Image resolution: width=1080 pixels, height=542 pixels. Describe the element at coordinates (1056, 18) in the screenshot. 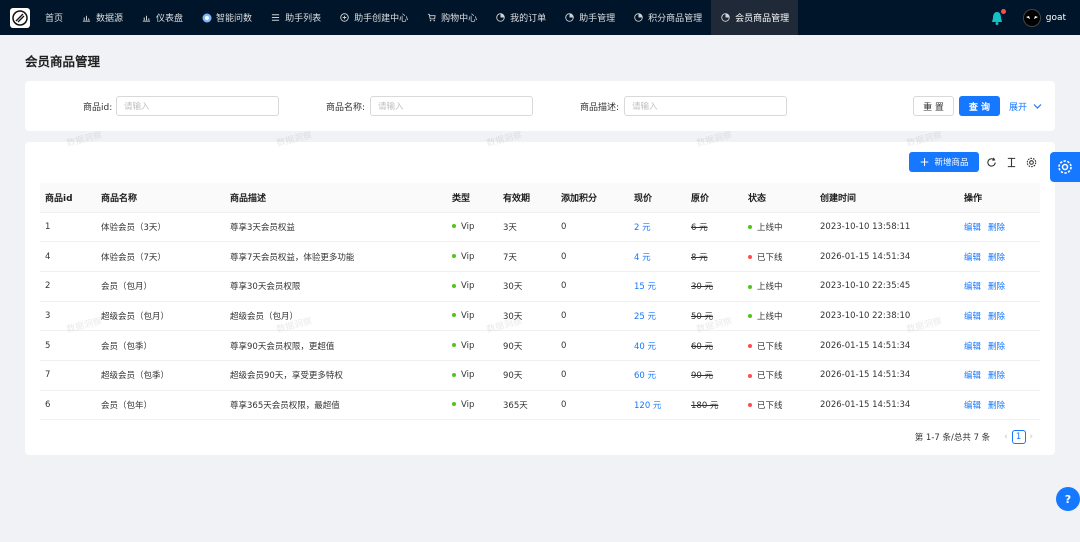

I see `user-name: goat` at that location.